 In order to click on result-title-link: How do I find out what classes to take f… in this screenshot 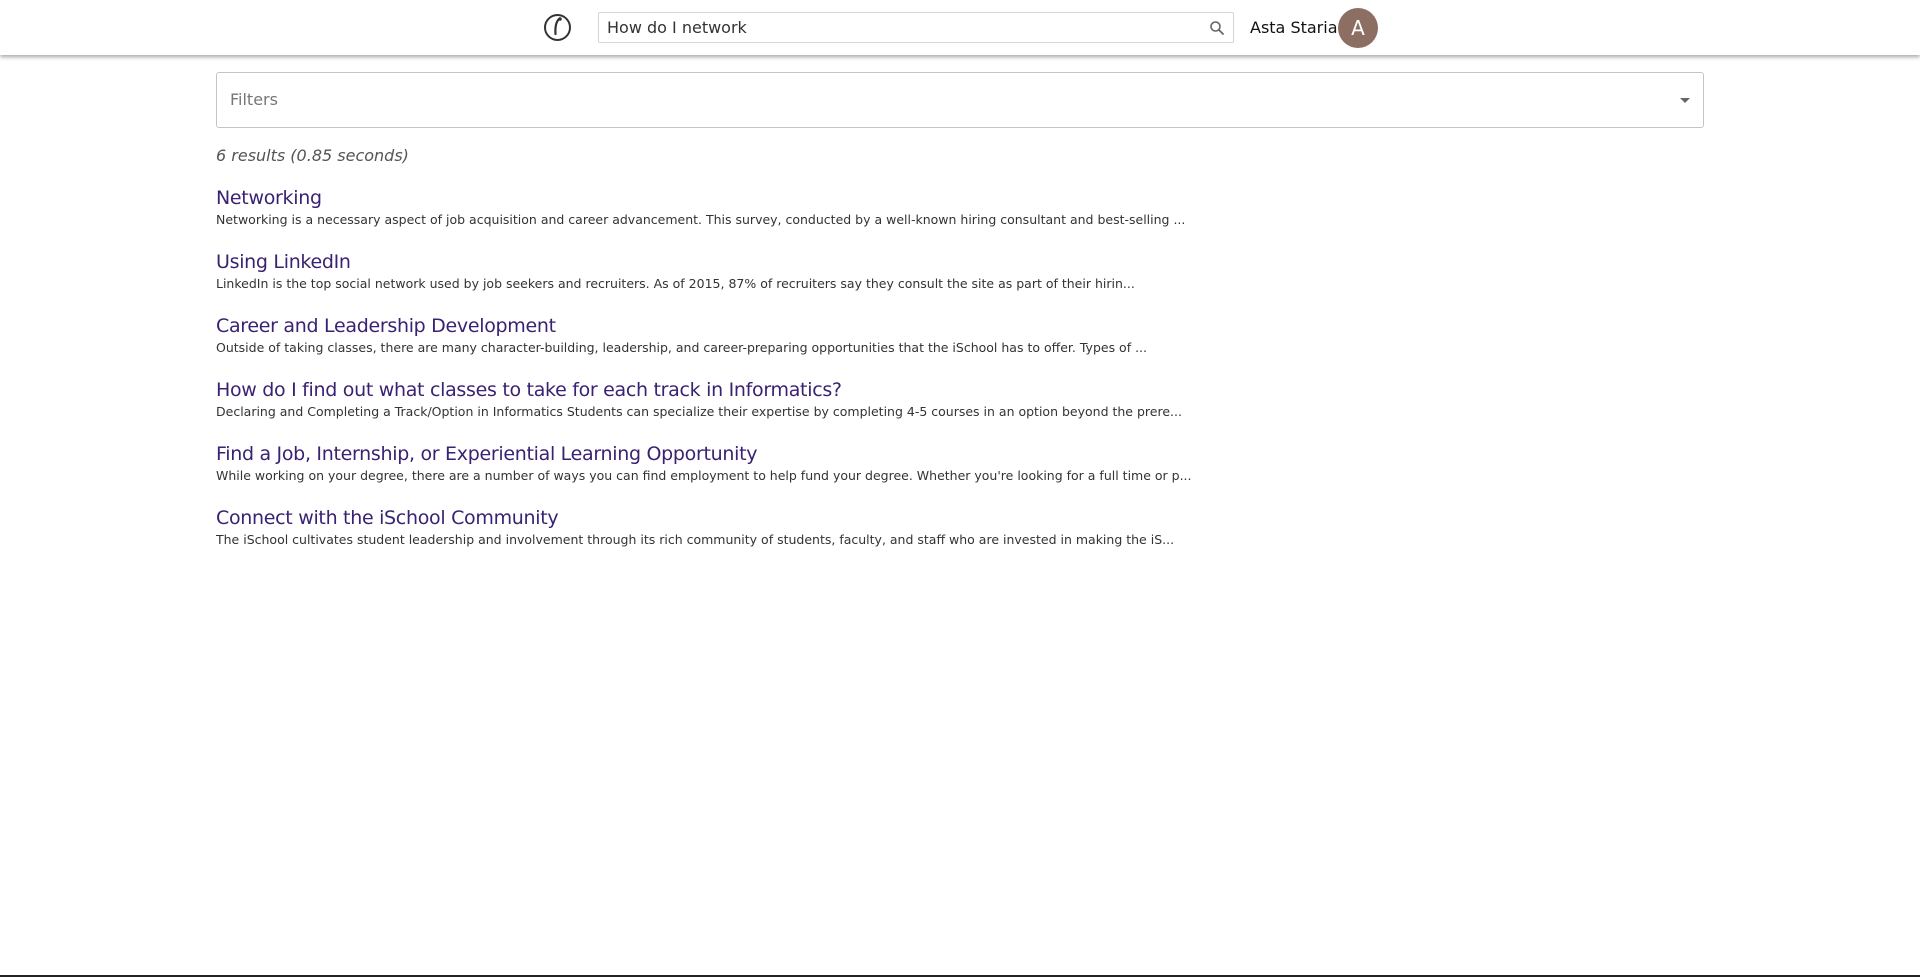, I will do `click(816, 390)`.